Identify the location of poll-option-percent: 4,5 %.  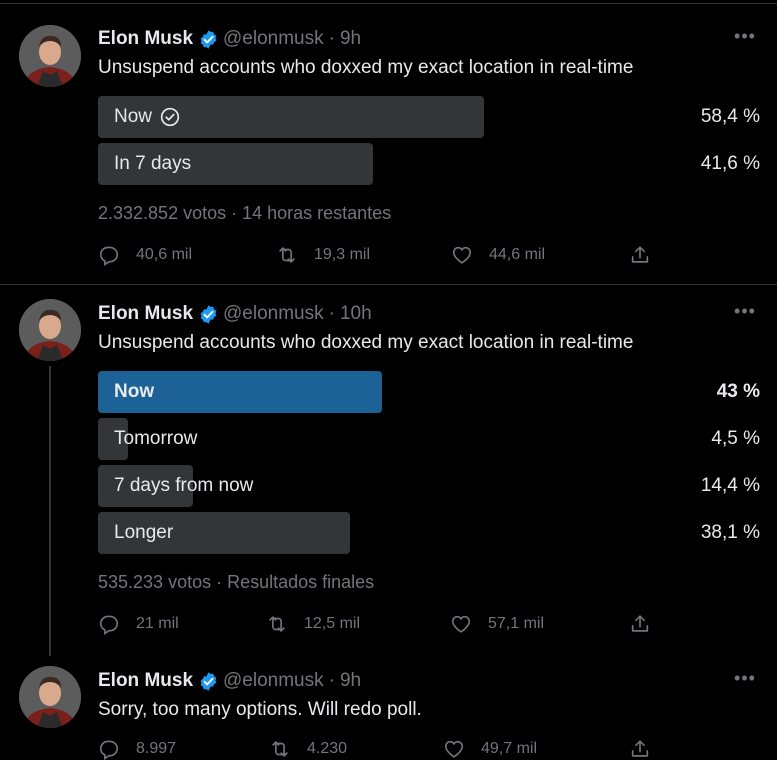
(735, 438).